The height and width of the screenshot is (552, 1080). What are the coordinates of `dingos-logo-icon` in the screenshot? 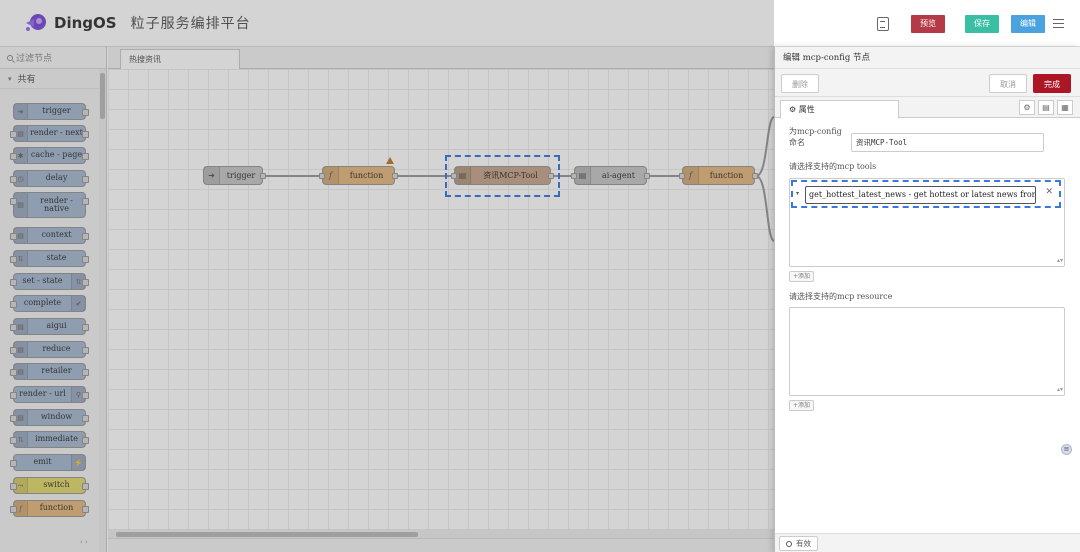 It's located at (36, 22).